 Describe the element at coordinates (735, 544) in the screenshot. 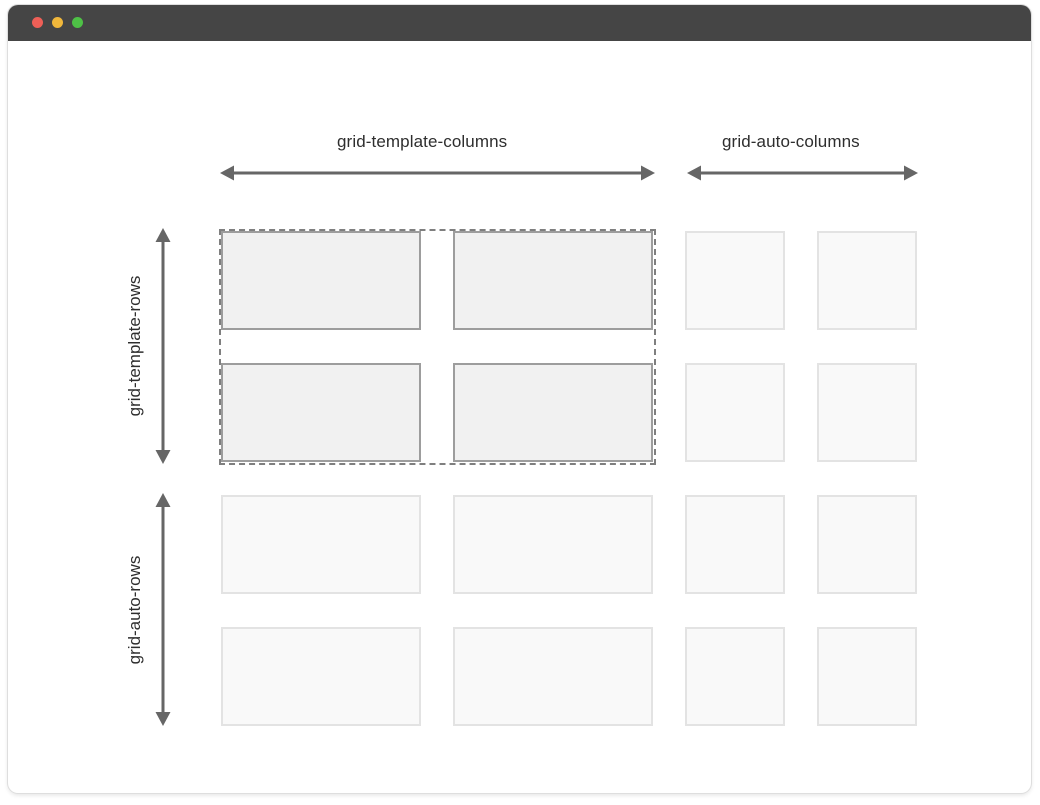

I see `auto-row-cell-r3-c3` at that location.